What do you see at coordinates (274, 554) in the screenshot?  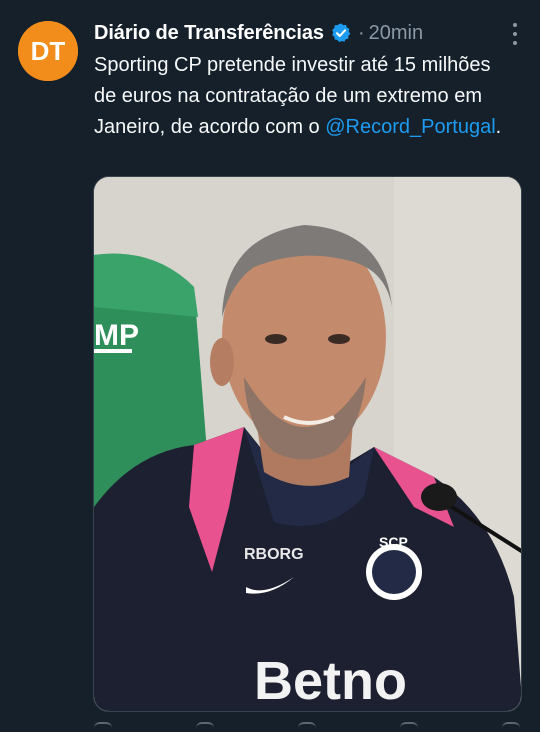 I see `jacket-brand-text: RBORG` at bounding box center [274, 554].